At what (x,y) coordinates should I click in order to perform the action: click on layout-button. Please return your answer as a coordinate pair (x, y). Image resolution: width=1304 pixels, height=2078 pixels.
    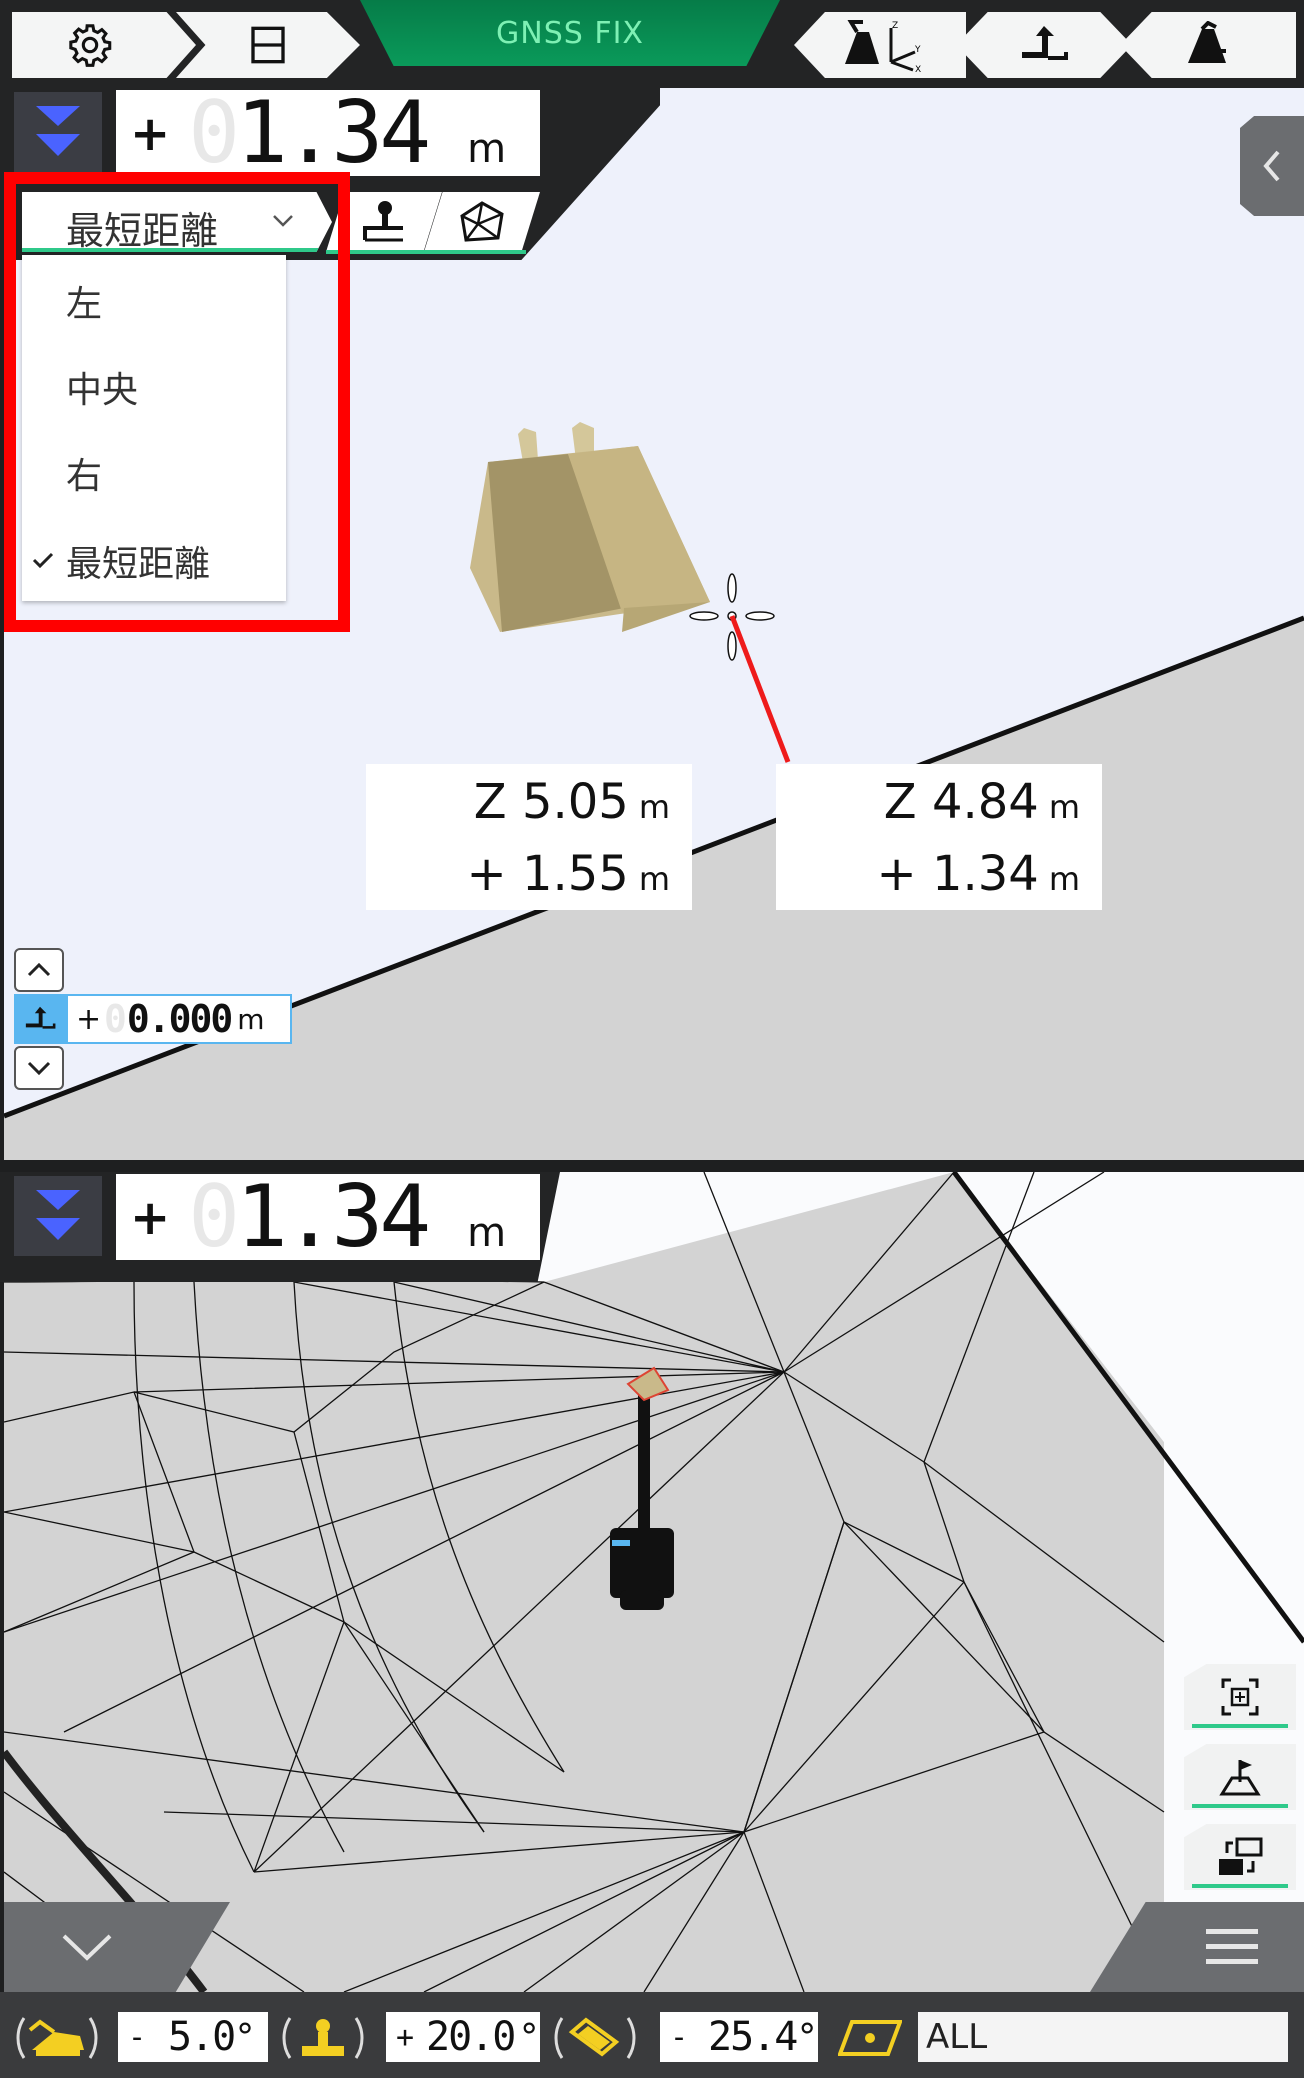
    Looking at the image, I should click on (268, 45).